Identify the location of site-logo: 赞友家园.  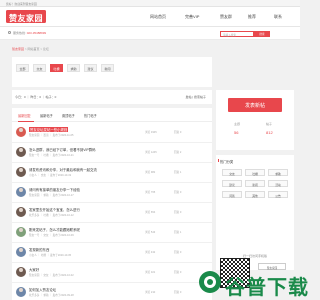
(26, 16).